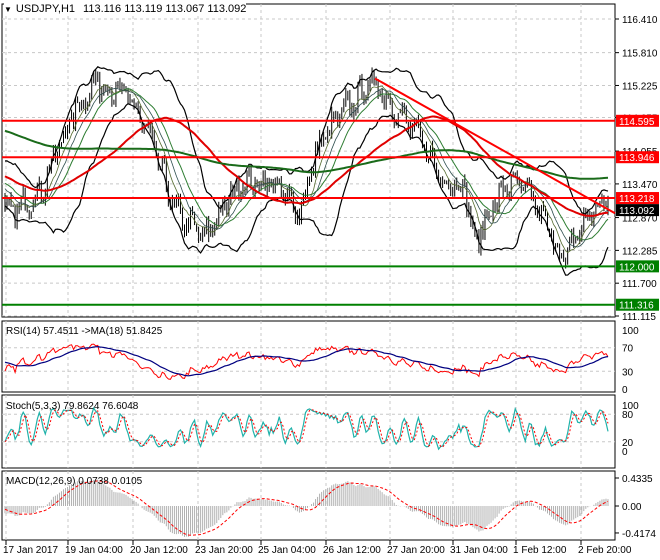 The height and width of the screenshot is (560, 660). What do you see at coordinates (72, 406) in the screenshot?
I see `stoch-title: Stoch(5,3,3) 79.8624 76.6048` at bounding box center [72, 406].